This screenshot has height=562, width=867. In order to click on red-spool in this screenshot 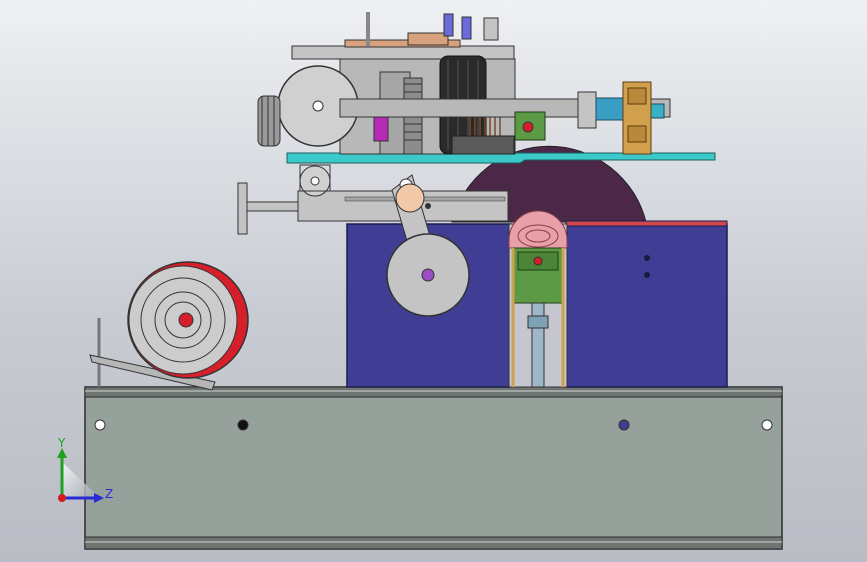, I will do `click(169, 326)`.